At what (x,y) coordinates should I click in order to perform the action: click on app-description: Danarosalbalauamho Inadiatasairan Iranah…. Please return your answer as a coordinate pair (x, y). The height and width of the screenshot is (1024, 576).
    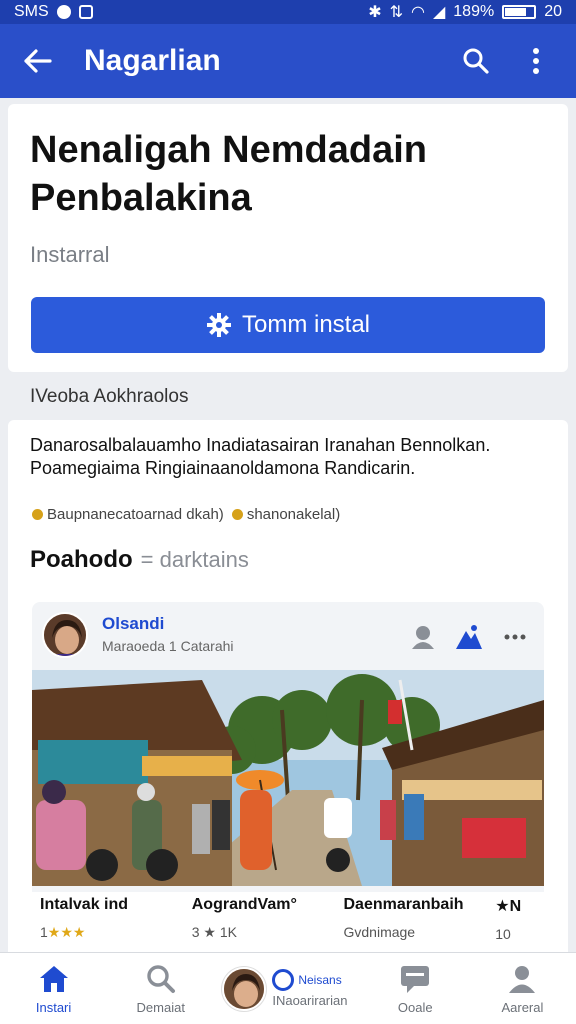
    Looking at the image, I should click on (260, 456).